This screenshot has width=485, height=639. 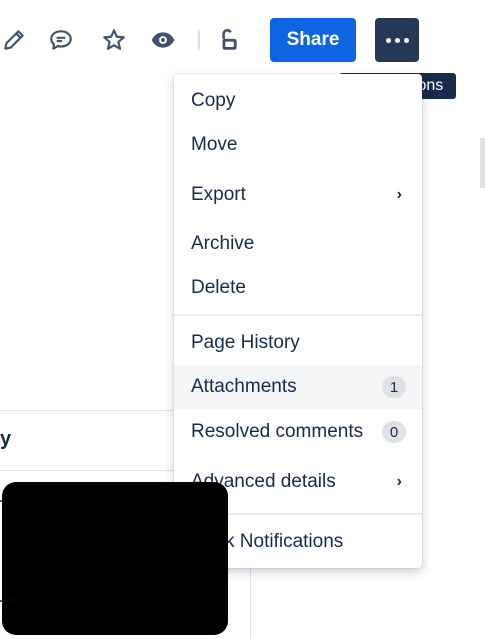 I want to click on menu-item-label: Copy, so click(x=213, y=100).